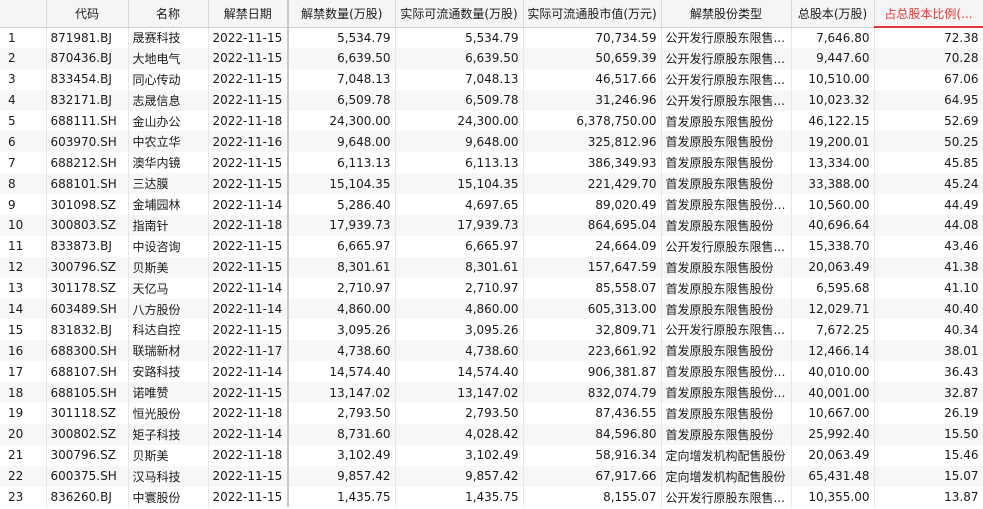 The image size is (983, 509). Describe the element at coordinates (87, 100) in the screenshot. I see `stock-code: 832171.BJ` at that location.